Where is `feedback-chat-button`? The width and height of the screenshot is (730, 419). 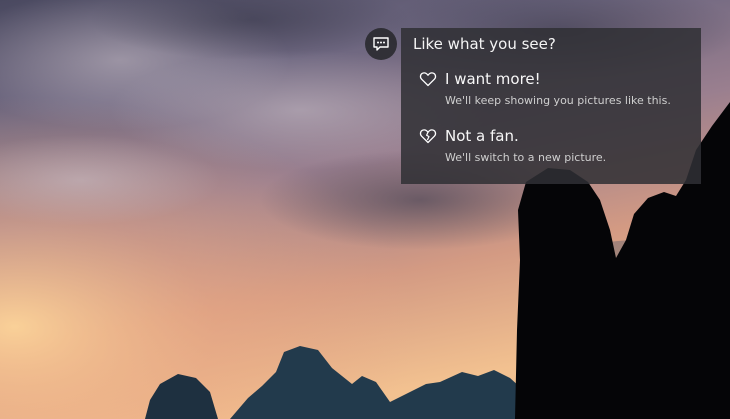 feedback-chat-button is located at coordinates (381, 44).